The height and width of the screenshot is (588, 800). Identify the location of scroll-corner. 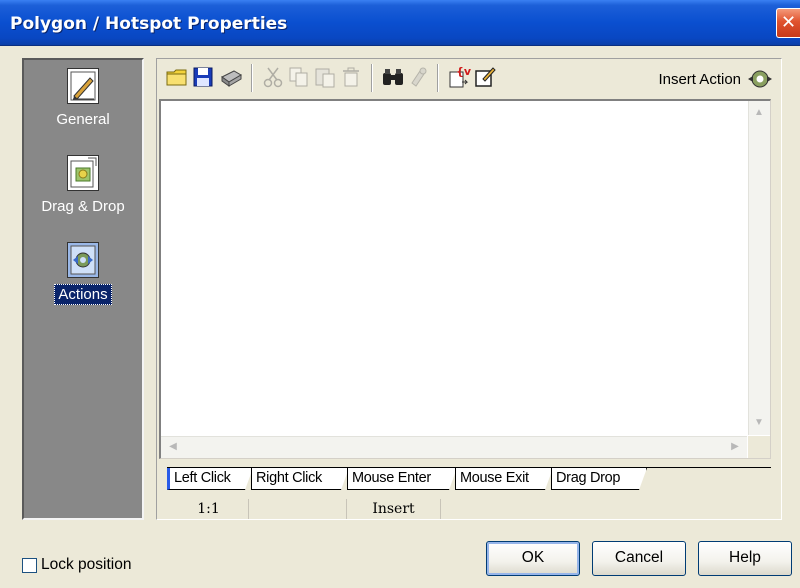
(759, 447).